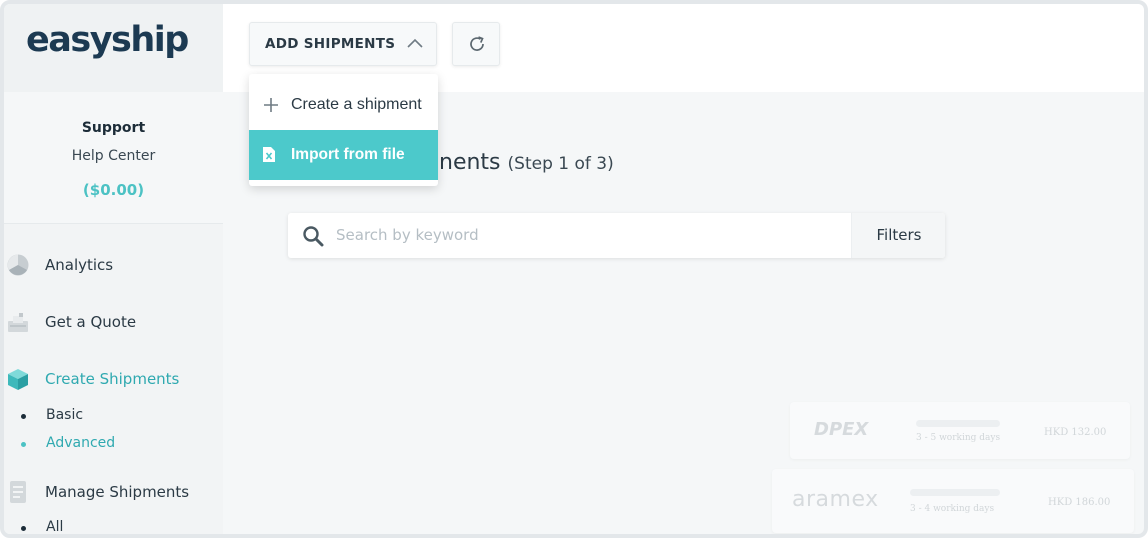  What do you see at coordinates (470, 162) in the screenshot?
I see `page-title-text: nents` at bounding box center [470, 162].